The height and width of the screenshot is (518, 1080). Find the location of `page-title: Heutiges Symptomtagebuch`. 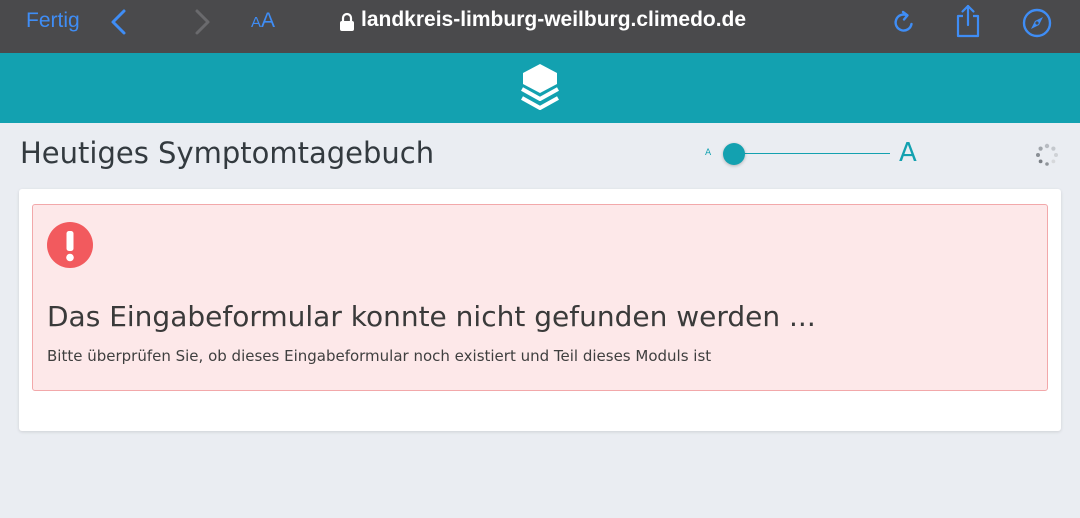

page-title: Heutiges Symptomtagebuch is located at coordinates (227, 153).